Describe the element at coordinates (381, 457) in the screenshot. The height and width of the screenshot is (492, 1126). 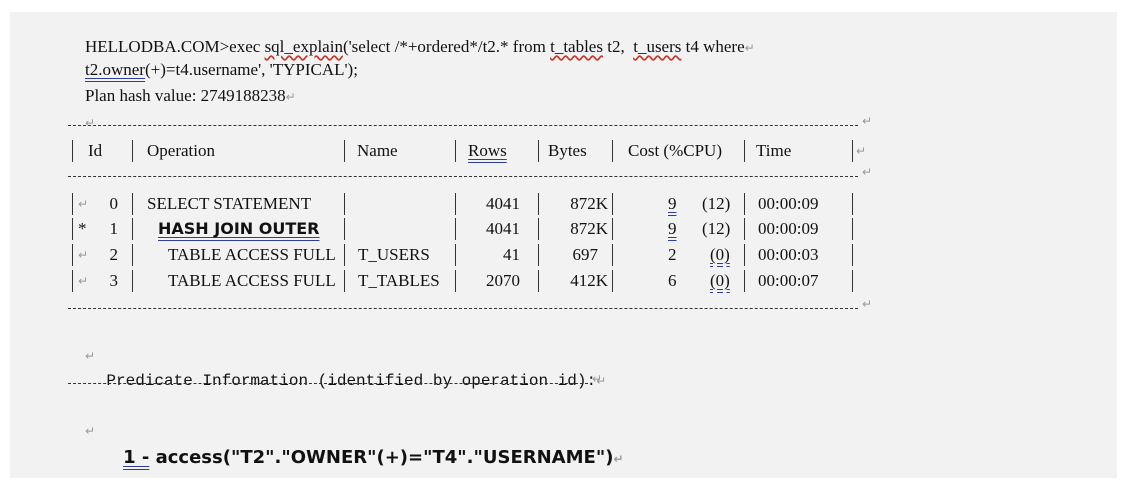
I see `predicate-text: access("T2"."OWNER"(+)="T4"."USERNAME")` at that location.